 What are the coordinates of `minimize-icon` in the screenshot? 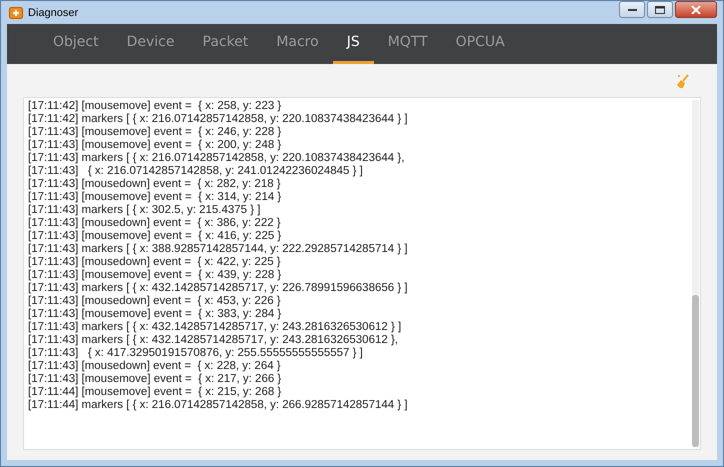 It's located at (632, 10).